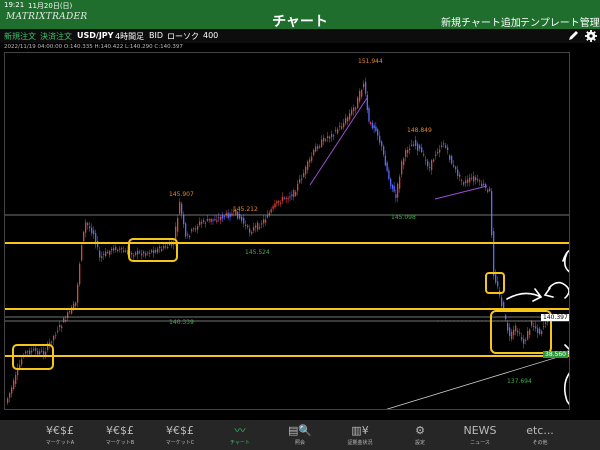 This screenshot has height=450, width=600. I want to click on inquiry-tab: ▤🔍 照会, so click(300, 435).